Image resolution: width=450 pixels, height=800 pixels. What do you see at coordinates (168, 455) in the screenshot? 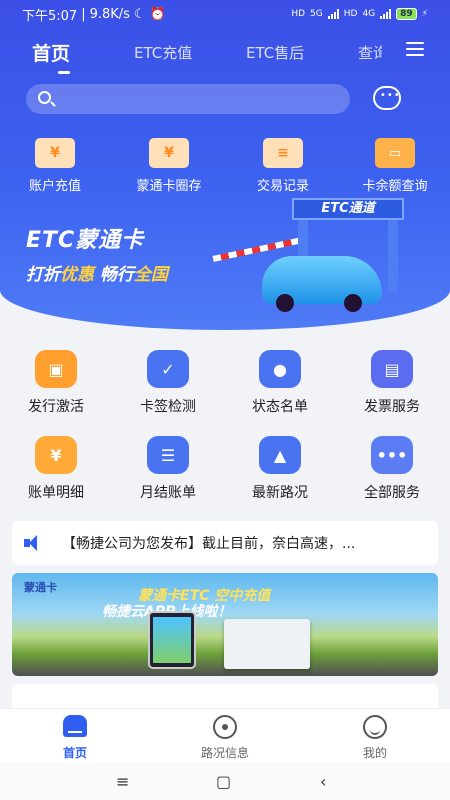
I see `monthly-bill-icon: ☰` at bounding box center [168, 455].